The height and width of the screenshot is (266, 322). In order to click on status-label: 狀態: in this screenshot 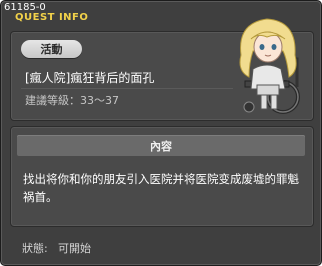, I will do `click(35, 248)`.